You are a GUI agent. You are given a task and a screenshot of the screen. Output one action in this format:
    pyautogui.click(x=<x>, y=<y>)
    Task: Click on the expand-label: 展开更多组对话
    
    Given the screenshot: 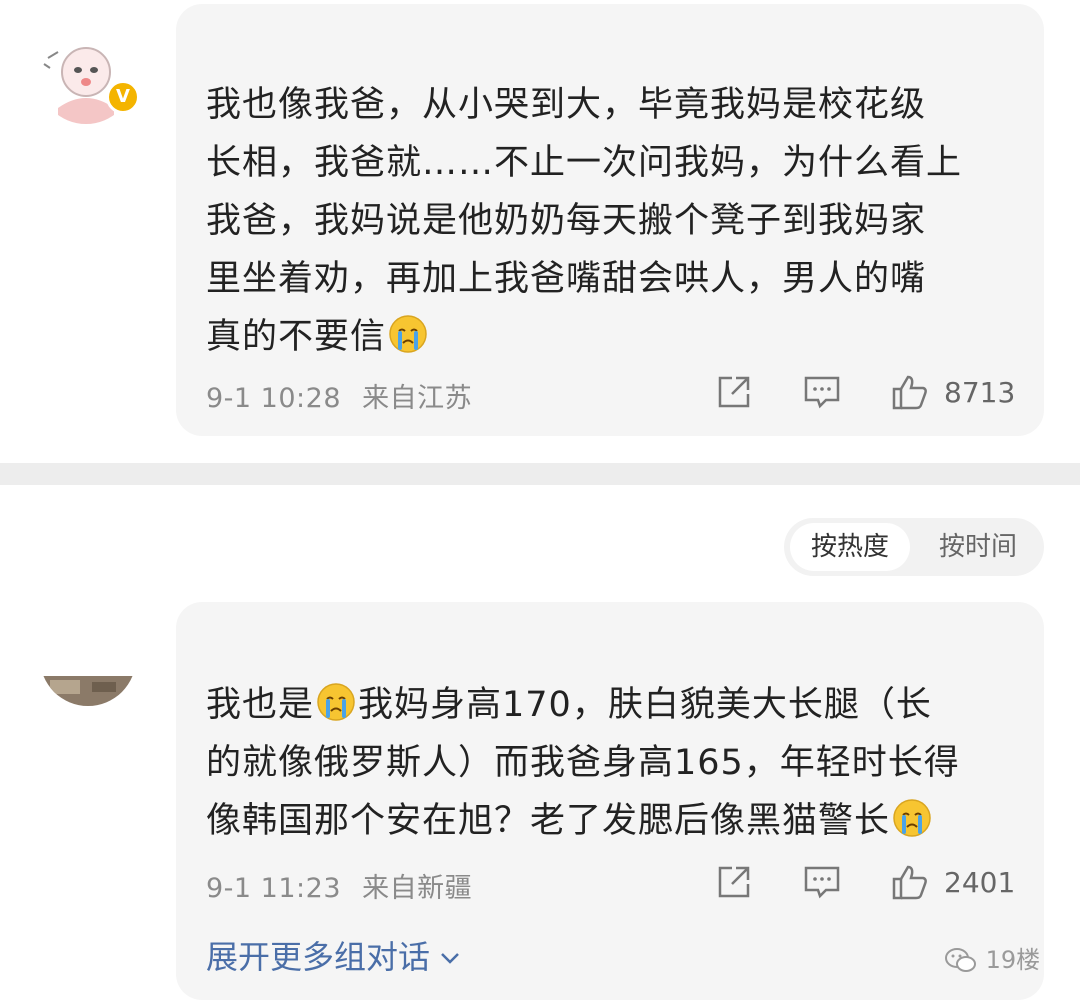 What is the action you would take?
    pyautogui.click(x=318, y=957)
    